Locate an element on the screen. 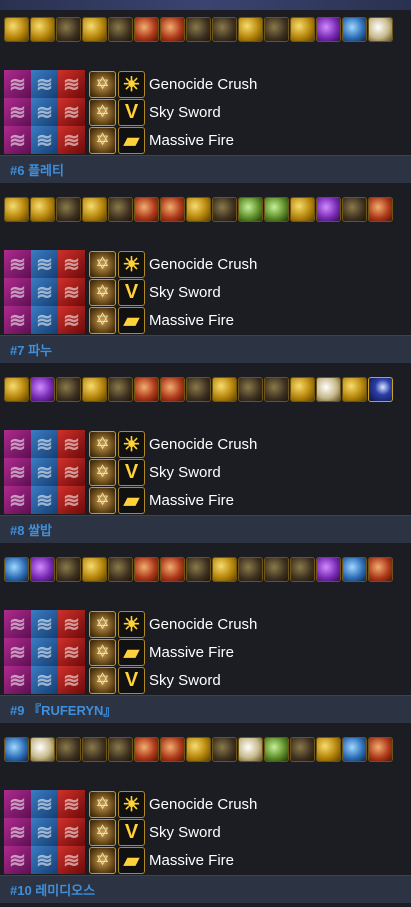 The height and width of the screenshot is (907, 411). player-name: #10 레미디오스 is located at coordinates (52, 889).